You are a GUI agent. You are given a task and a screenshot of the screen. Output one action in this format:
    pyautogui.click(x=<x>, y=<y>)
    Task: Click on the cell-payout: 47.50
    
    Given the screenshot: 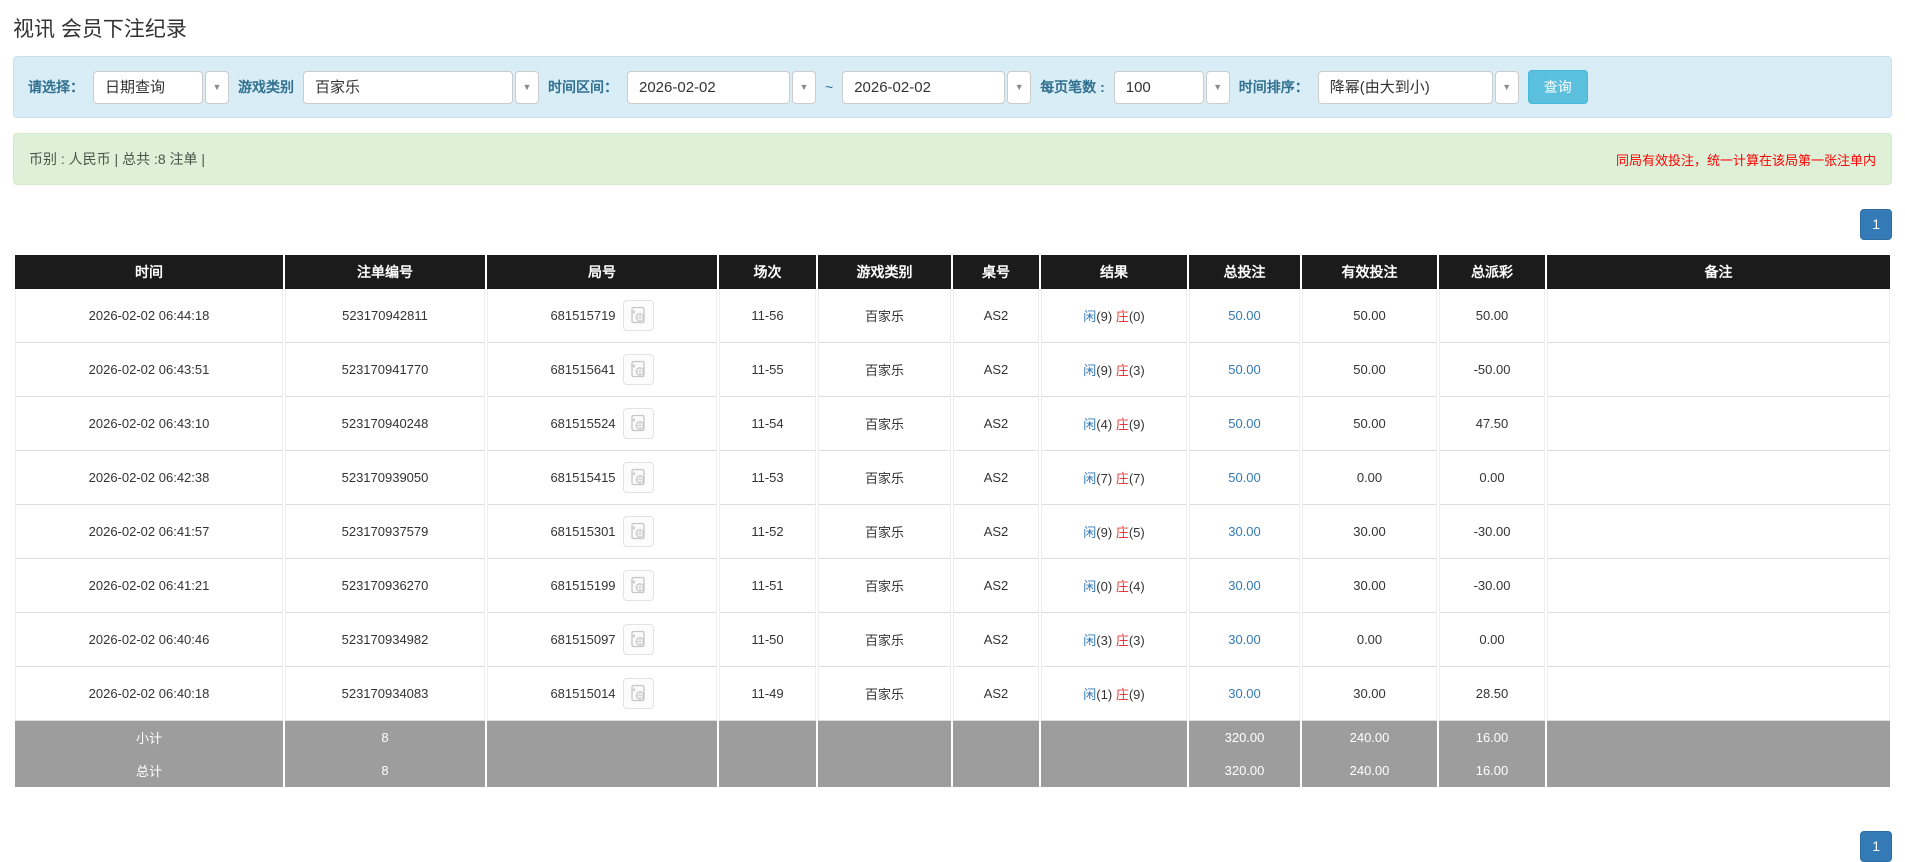 What is the action you would take?
    pyautogui.click(x=1492, y=423)
    